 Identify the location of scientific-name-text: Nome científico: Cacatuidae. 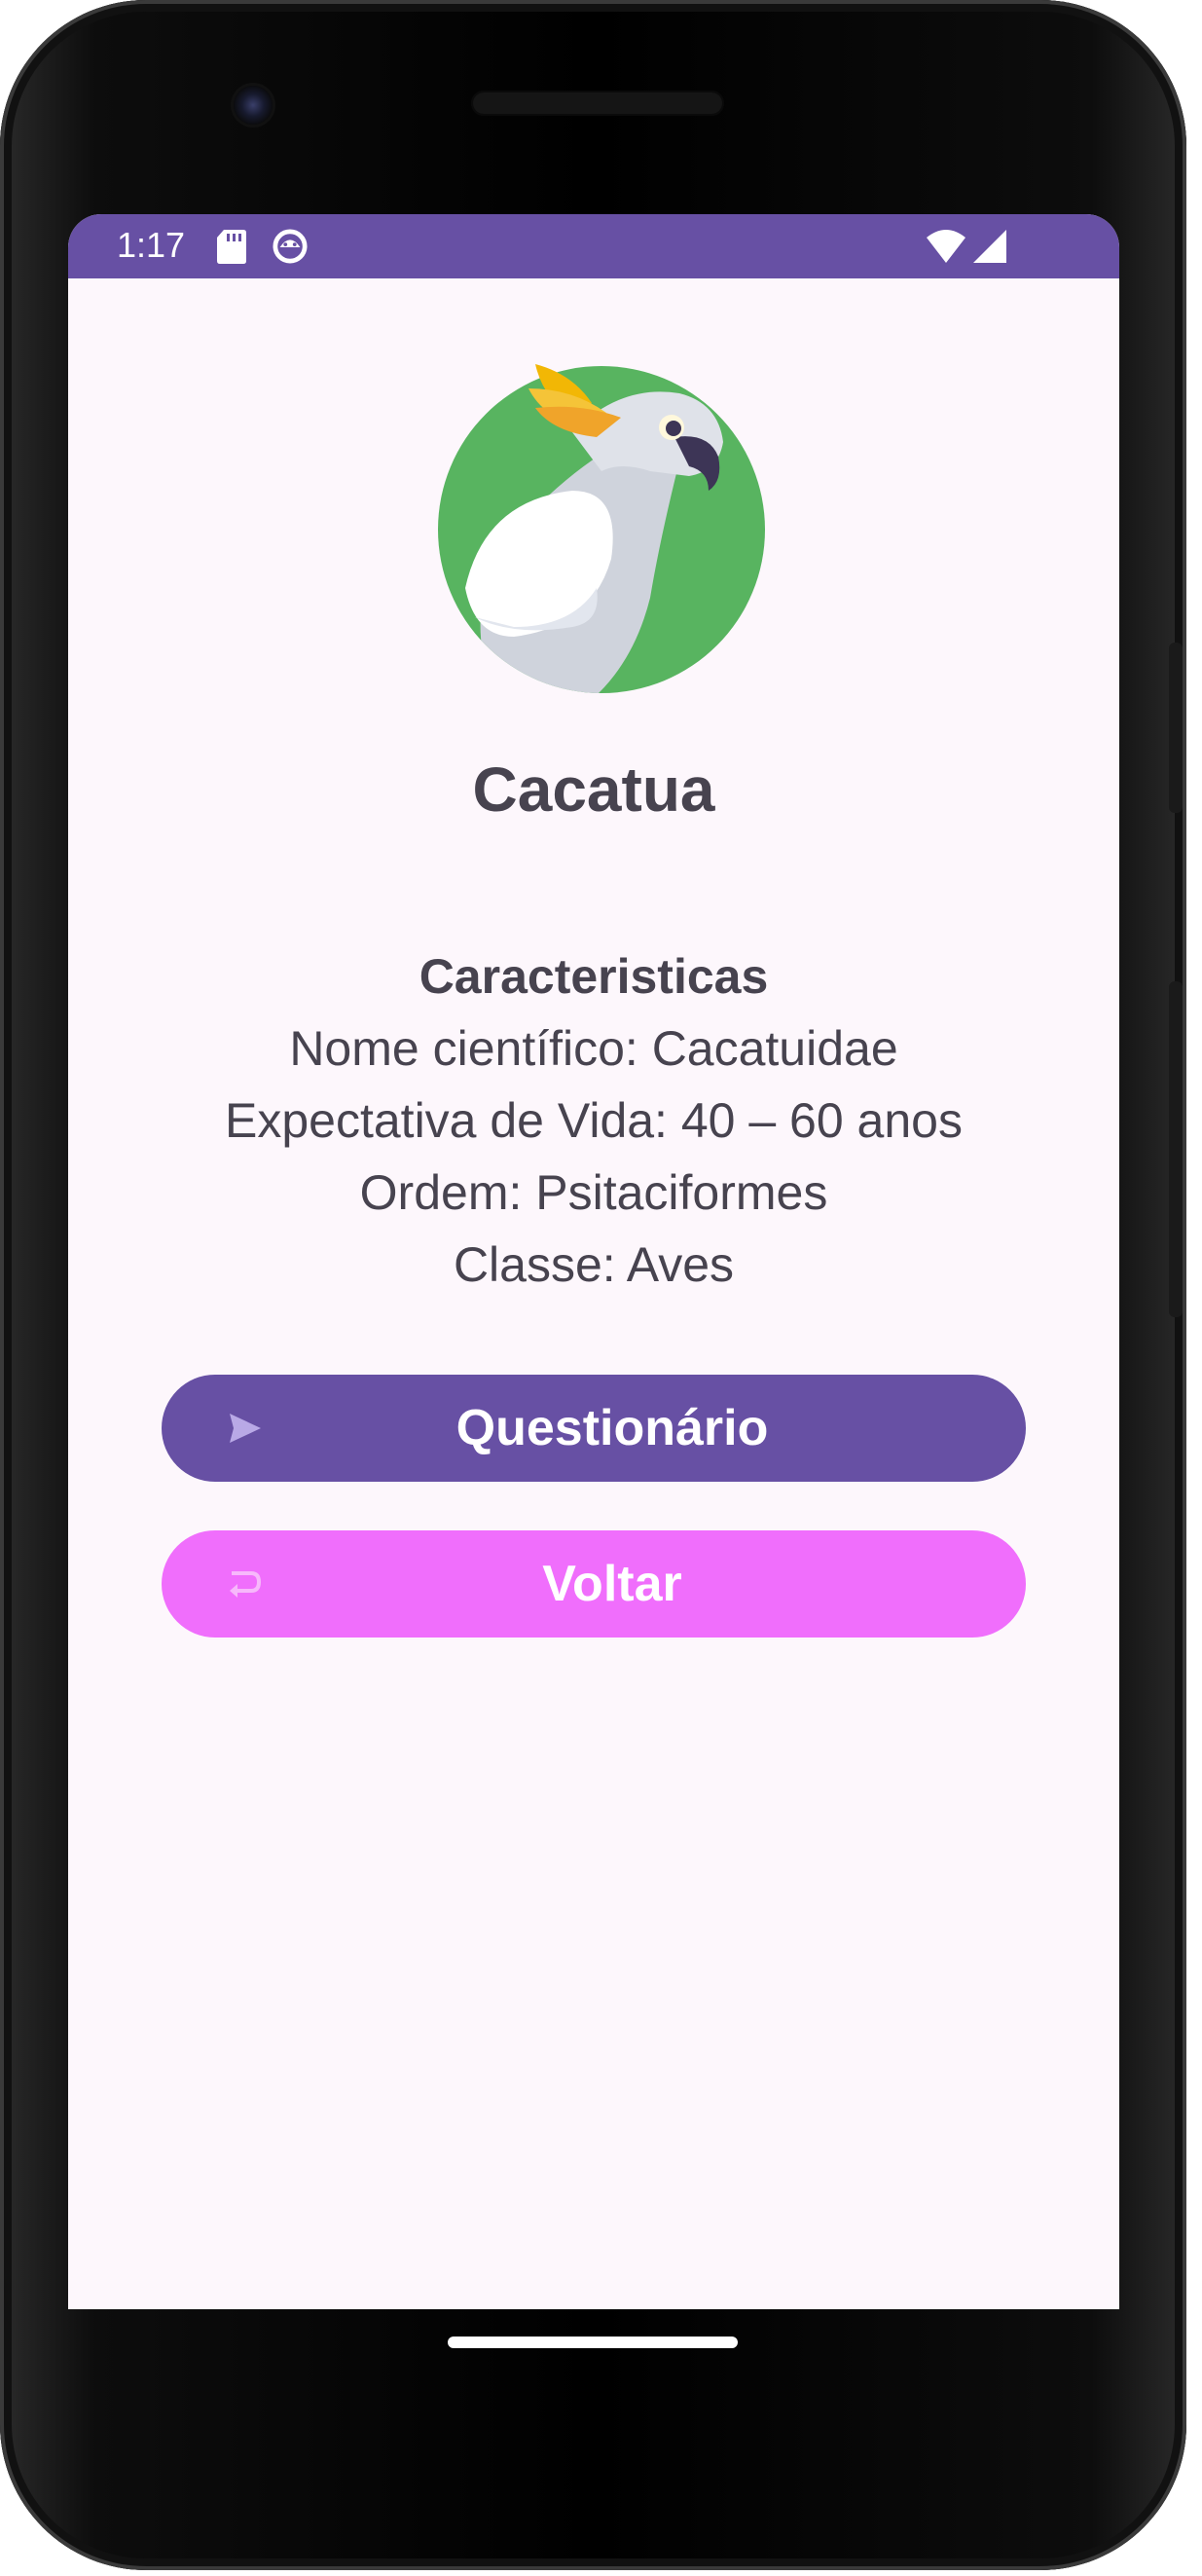
(593, 1048).